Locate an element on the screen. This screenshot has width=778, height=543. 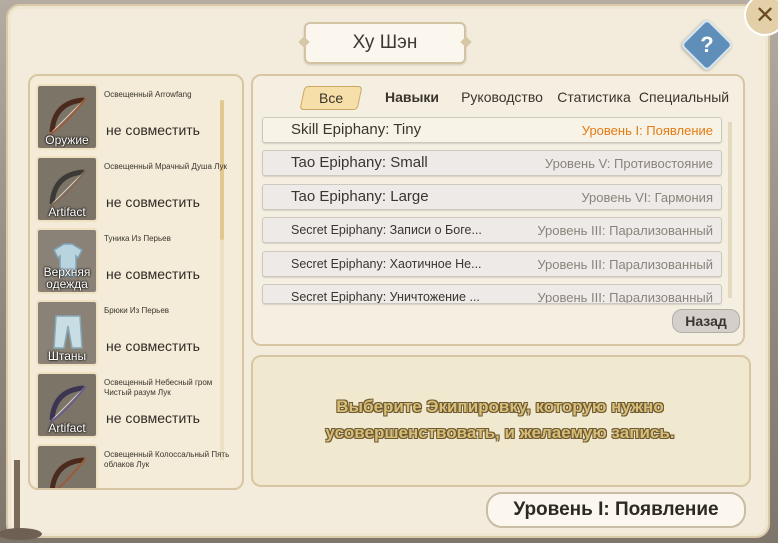
tab-special: Специальный is located at coordinates (684, 97).